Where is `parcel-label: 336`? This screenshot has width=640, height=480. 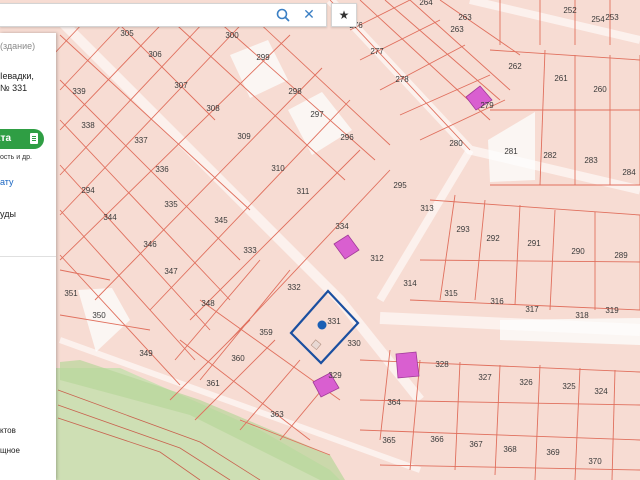 parcel-label: 336 is located at coordinates (162, 169).